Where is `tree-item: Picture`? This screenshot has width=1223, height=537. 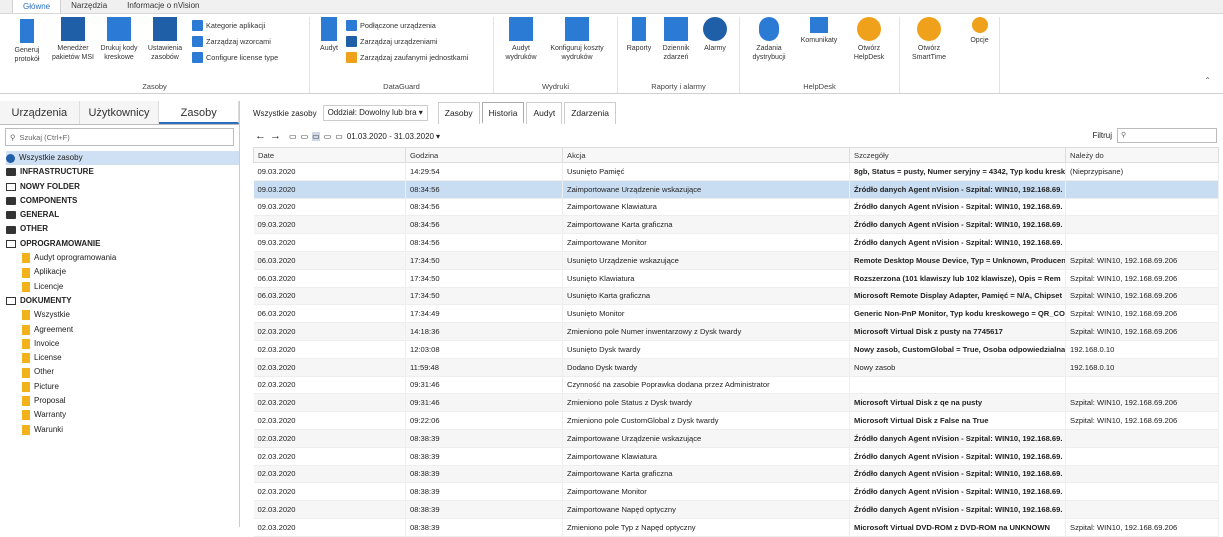 tree-item: Picture is located at coordinates (122, 387).